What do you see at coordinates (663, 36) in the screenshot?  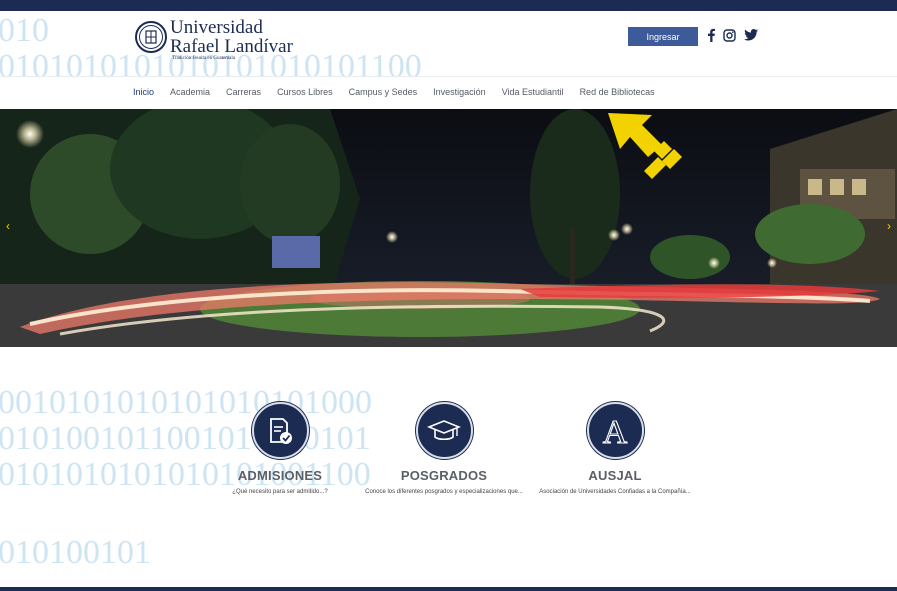 I see `login-button: Ingresar` at bounding box center [663, 36].